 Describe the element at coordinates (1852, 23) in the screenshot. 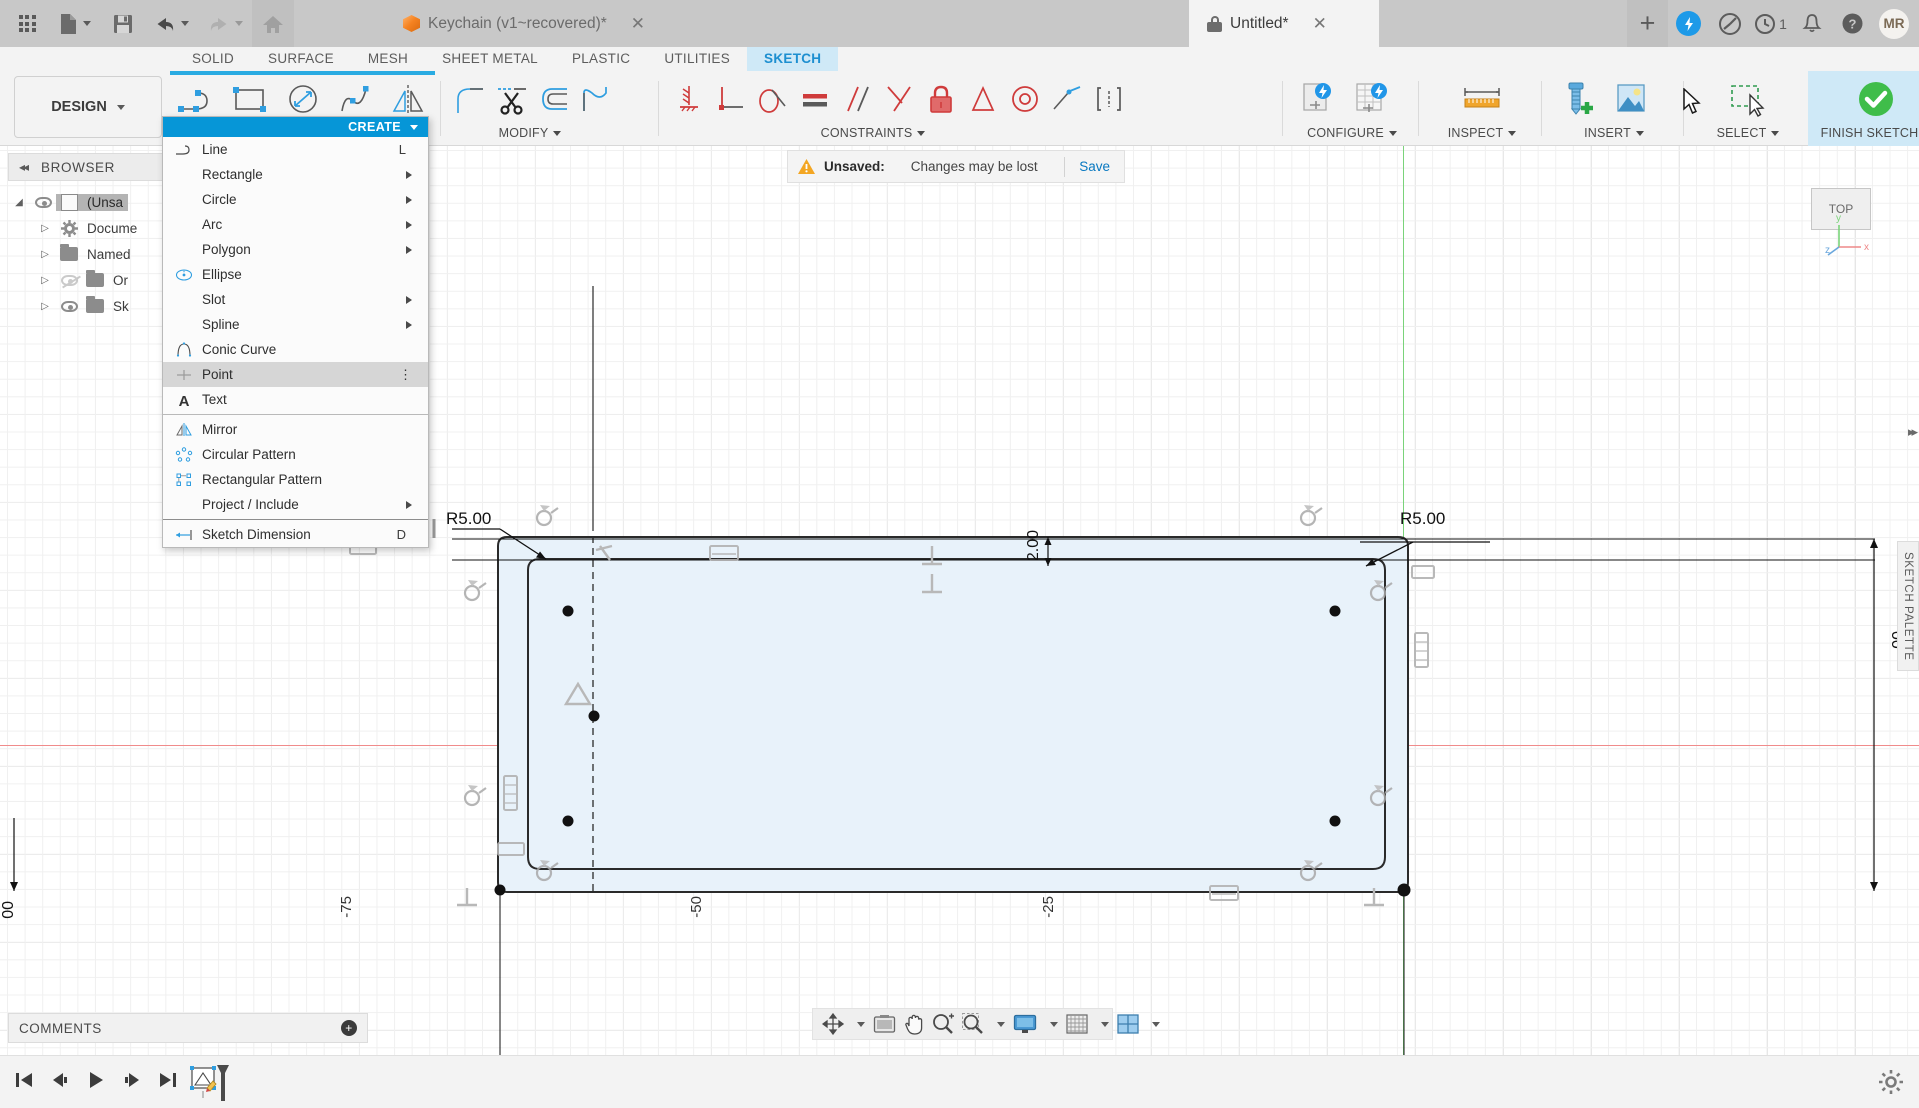

I see `help-icon: ?` at that location.